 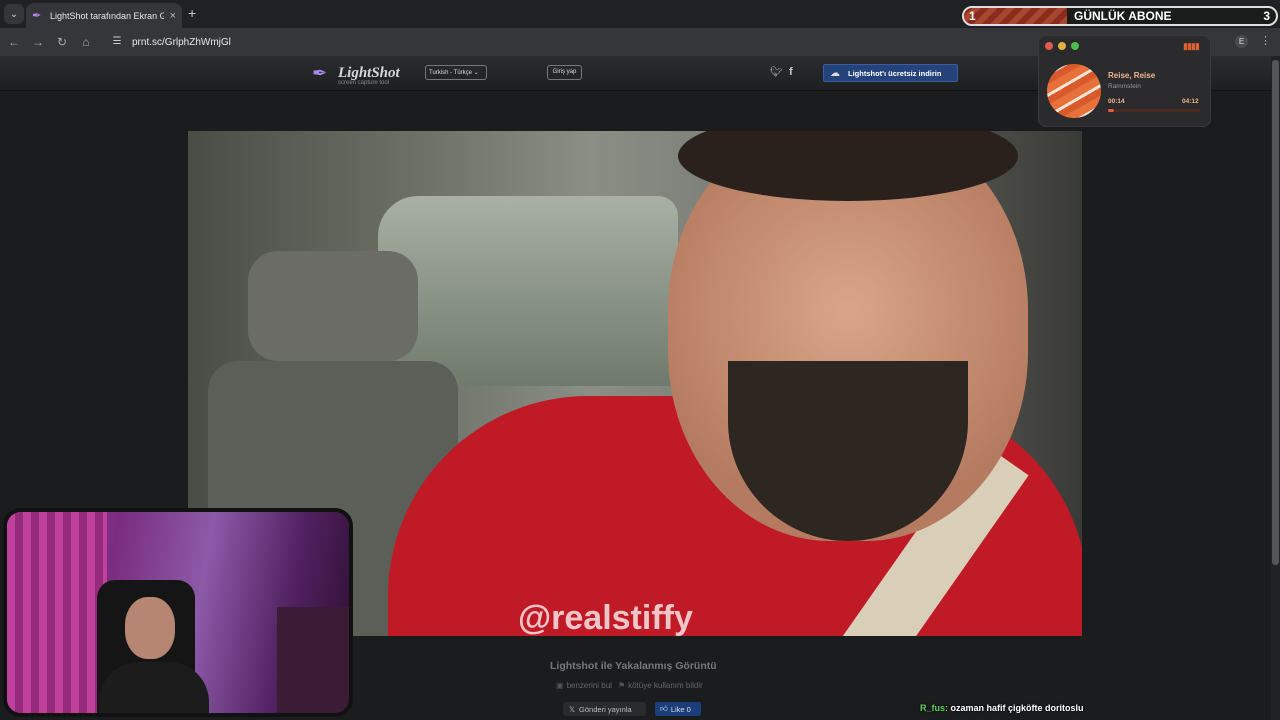 What do you see at coordinates (62, 42) in the screenshot?
I see `reload-icon: ↻` at bounding box center [62, 42].